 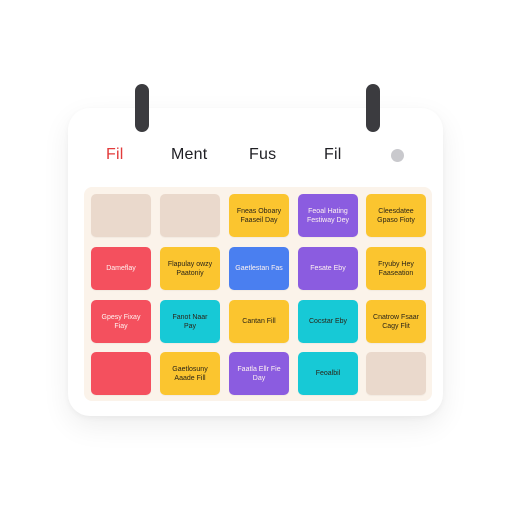 I want to click on calendar-event-cell: Cleesdatee Gpaso Fioty, so click(x=396, y=215).